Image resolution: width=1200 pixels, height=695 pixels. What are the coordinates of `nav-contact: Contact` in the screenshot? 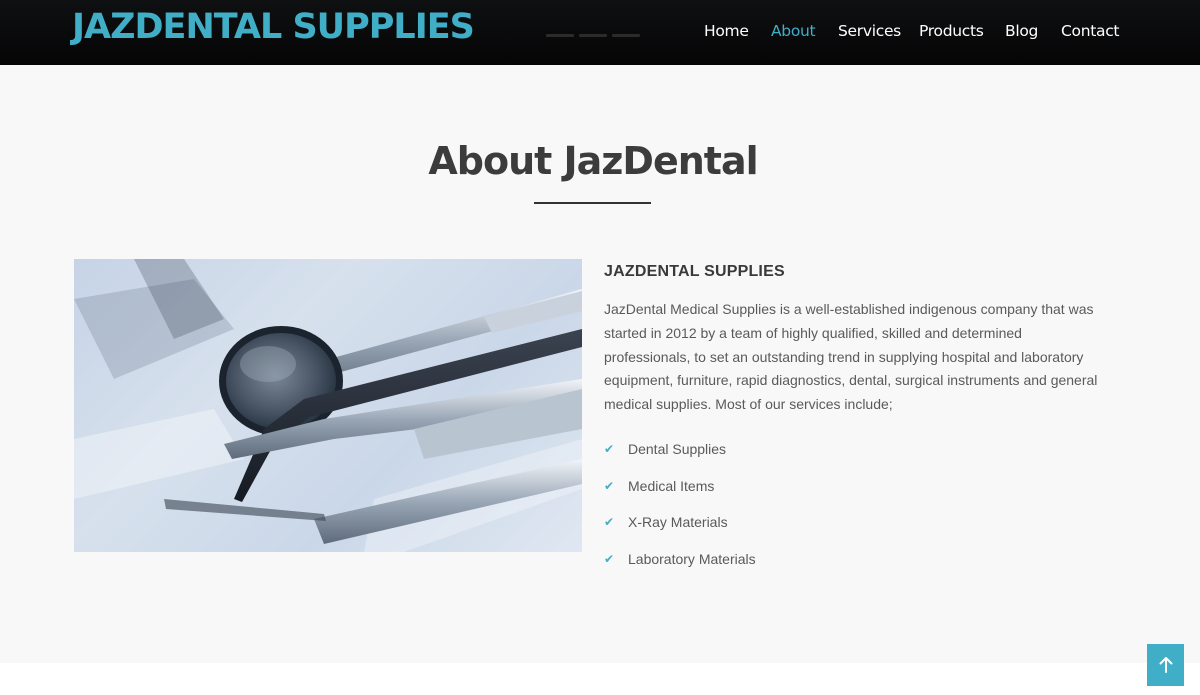 It's located at (1090, 31).